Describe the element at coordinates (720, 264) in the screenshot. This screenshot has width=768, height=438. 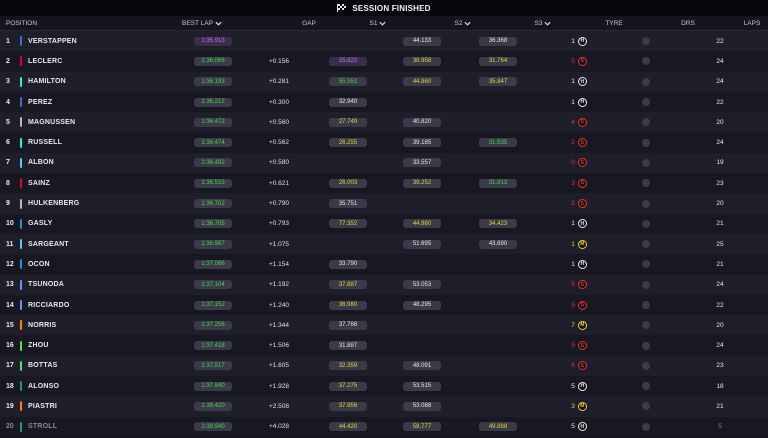
I see `laps-count: 21` at that location.